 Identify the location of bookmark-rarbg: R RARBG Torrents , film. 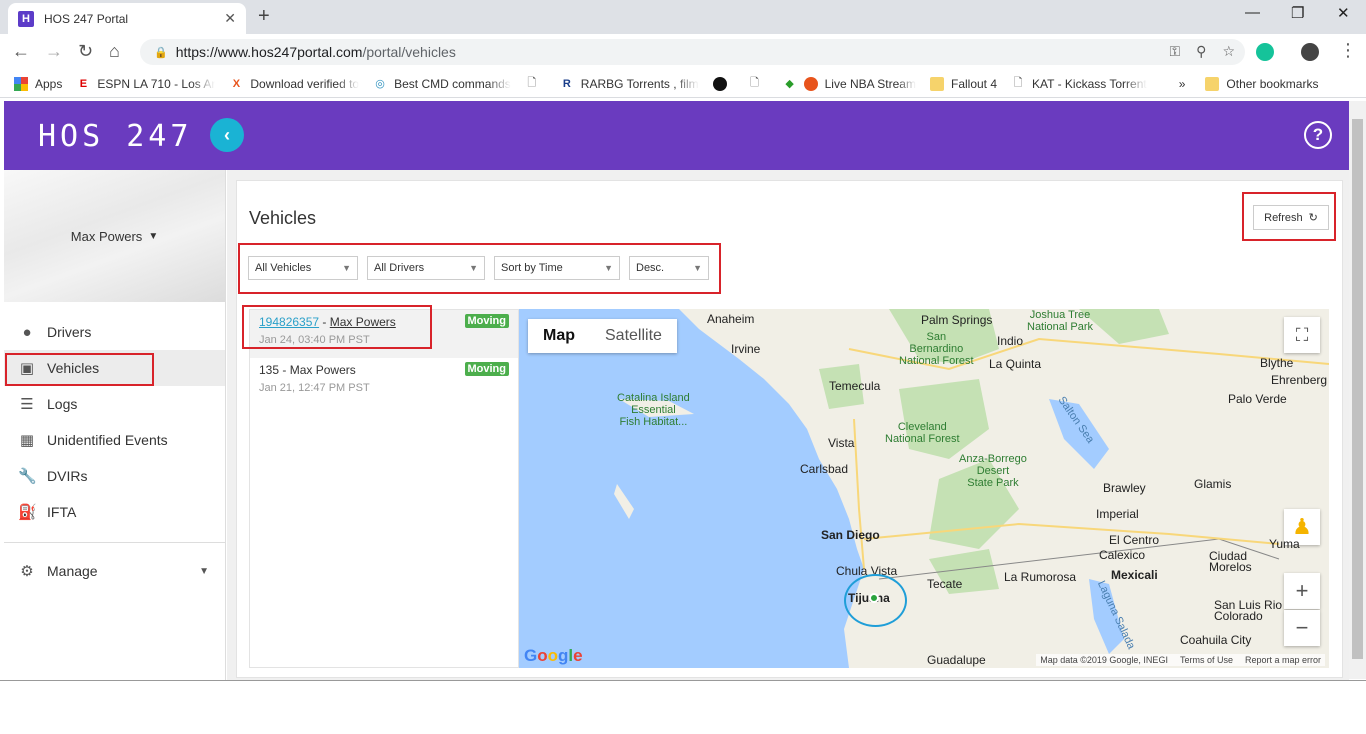
(629, 84).